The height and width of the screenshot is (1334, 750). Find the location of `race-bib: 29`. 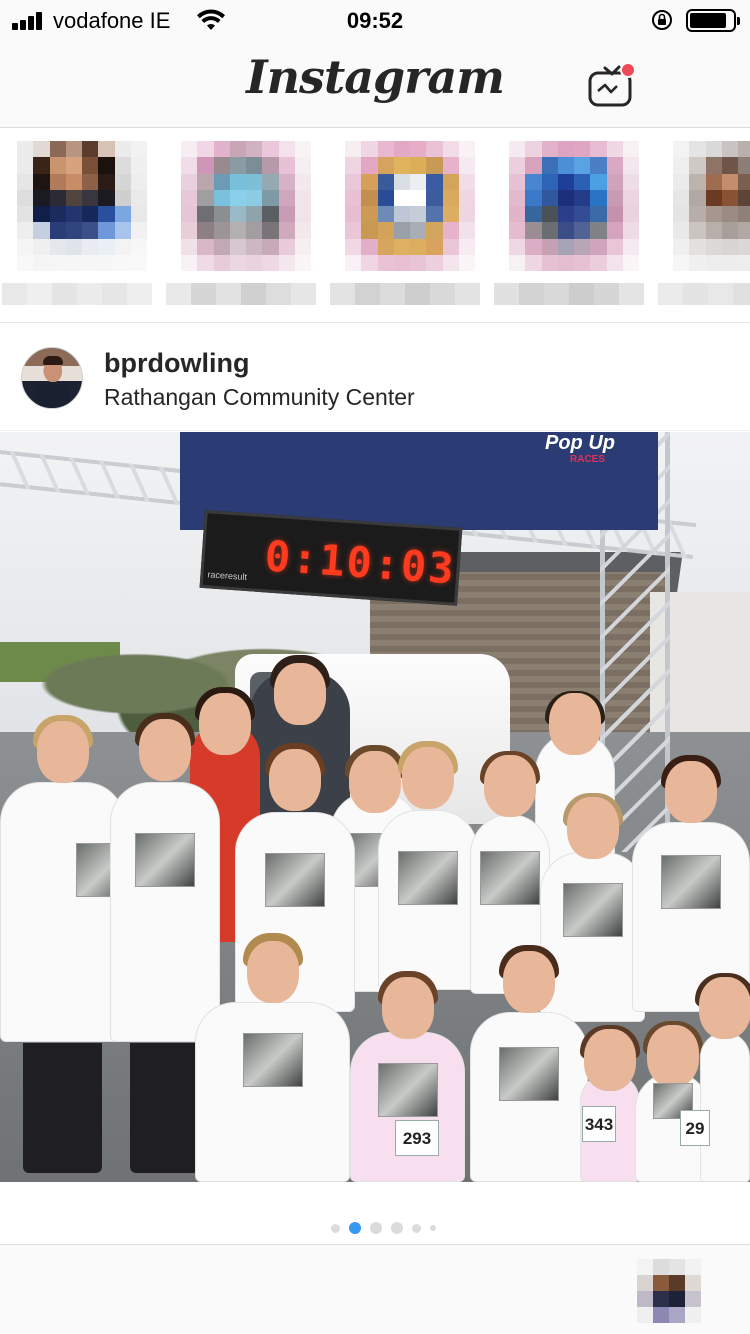

race-bib: 29 is located at coordinates (695, 1128).